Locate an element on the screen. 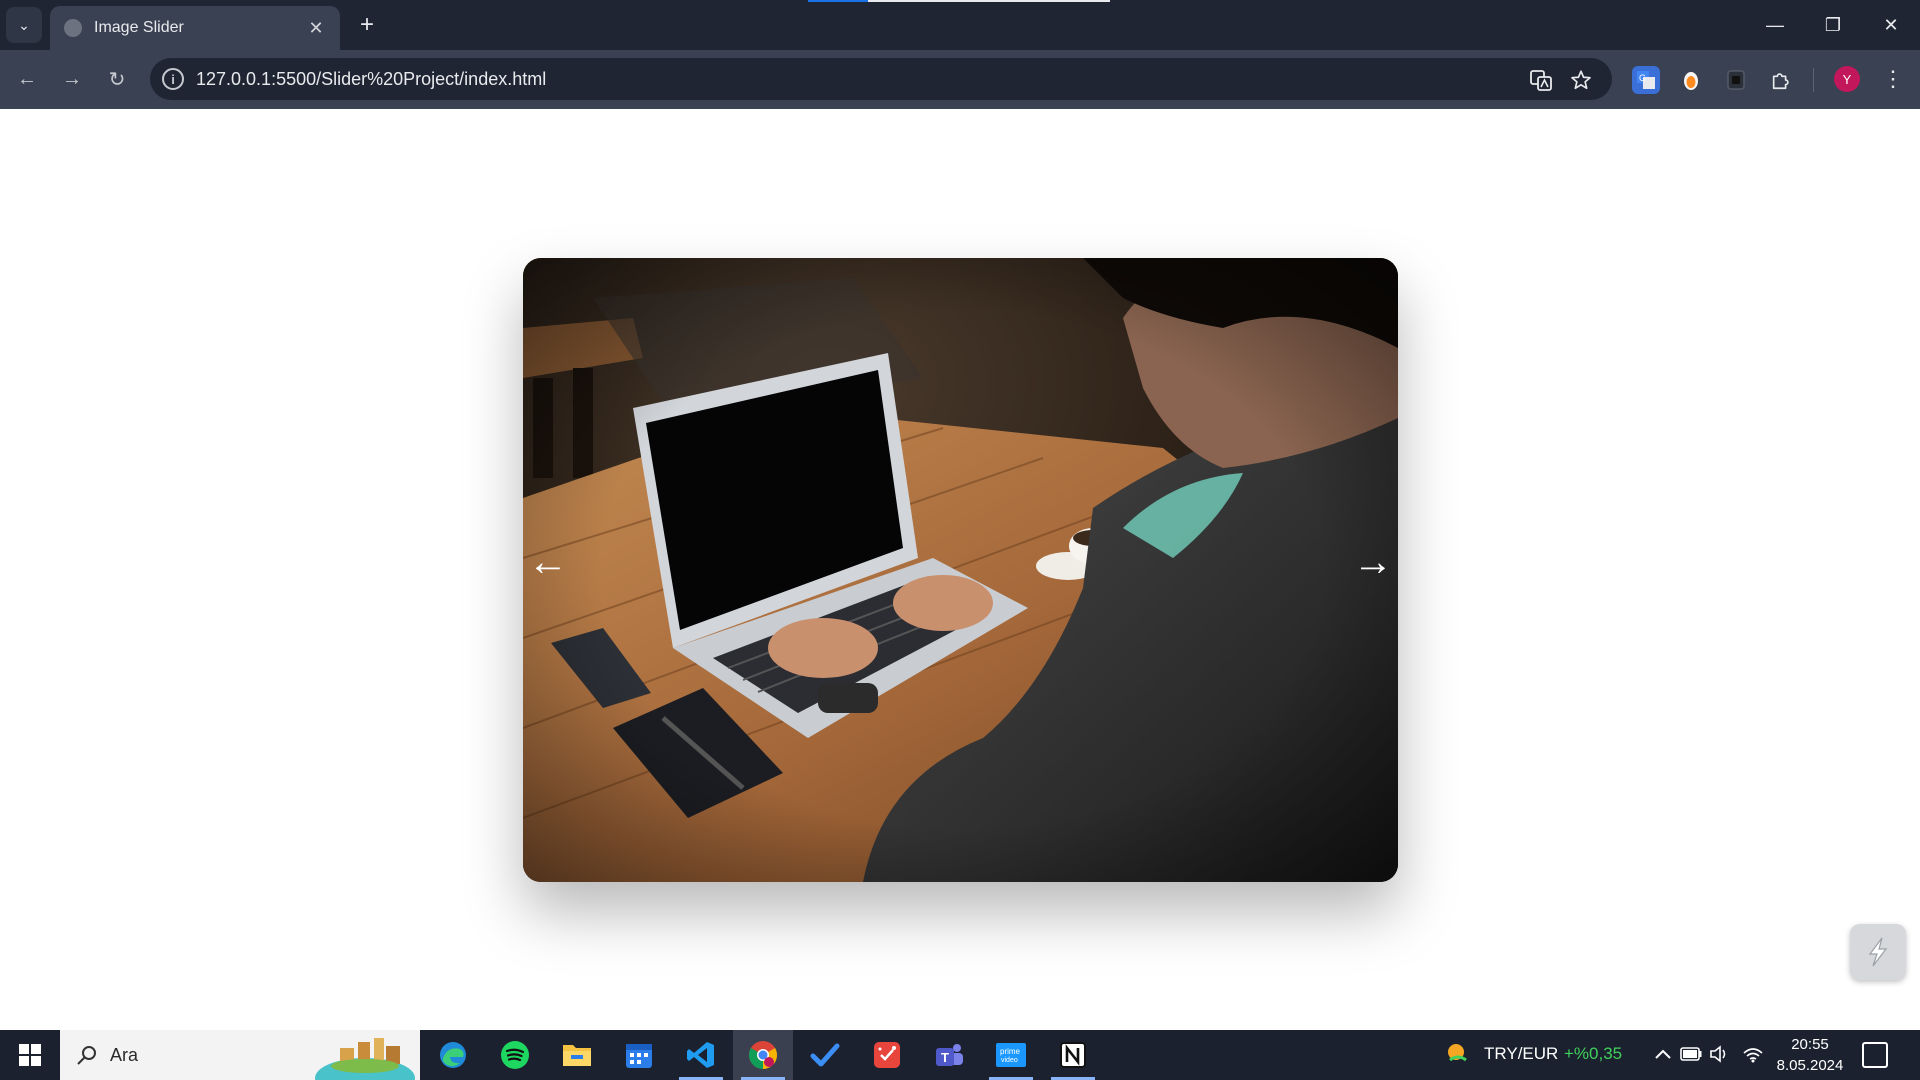  taskbar-teams: T is located at coordinates (949, 1055).